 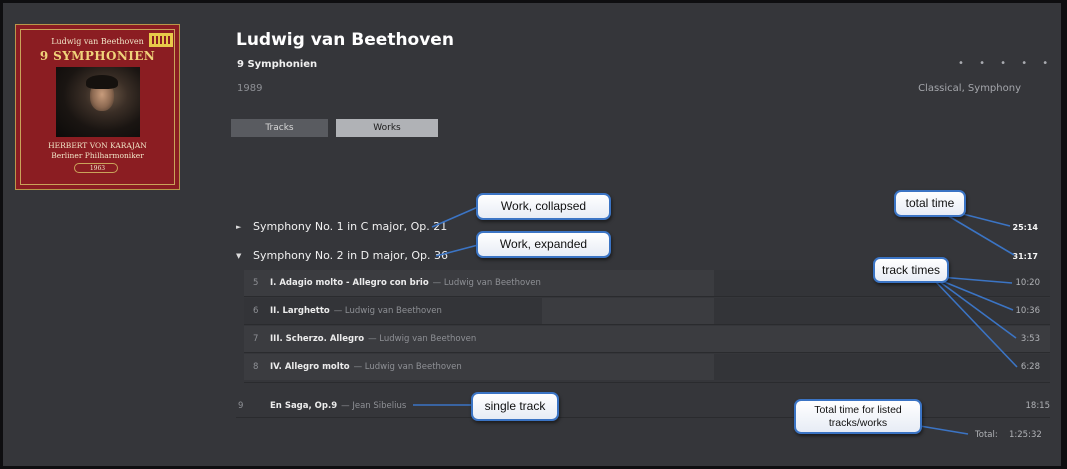 What do you see at coordinates (858, 422) in the screenshot?
I see `callout-total-listed-line2: tracks/works` at bounding box center [858, 422].